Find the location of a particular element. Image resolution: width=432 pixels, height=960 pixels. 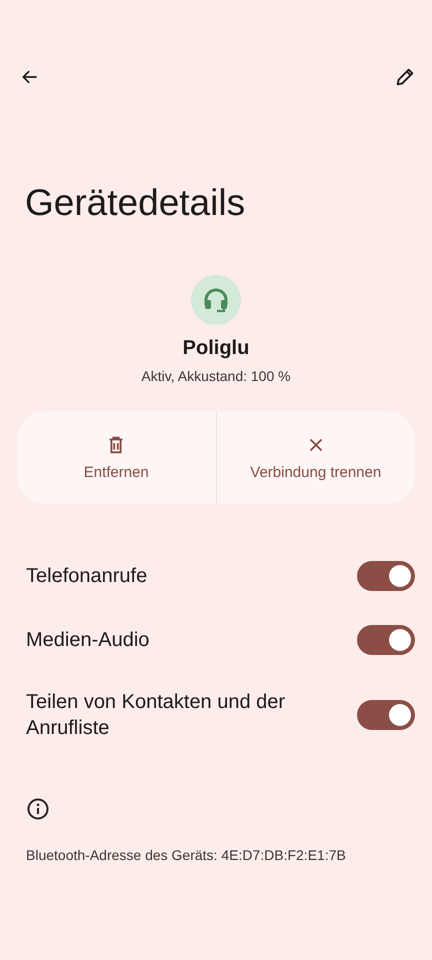

setting-label: Medien-Audio is located at coordinates (88, 640).